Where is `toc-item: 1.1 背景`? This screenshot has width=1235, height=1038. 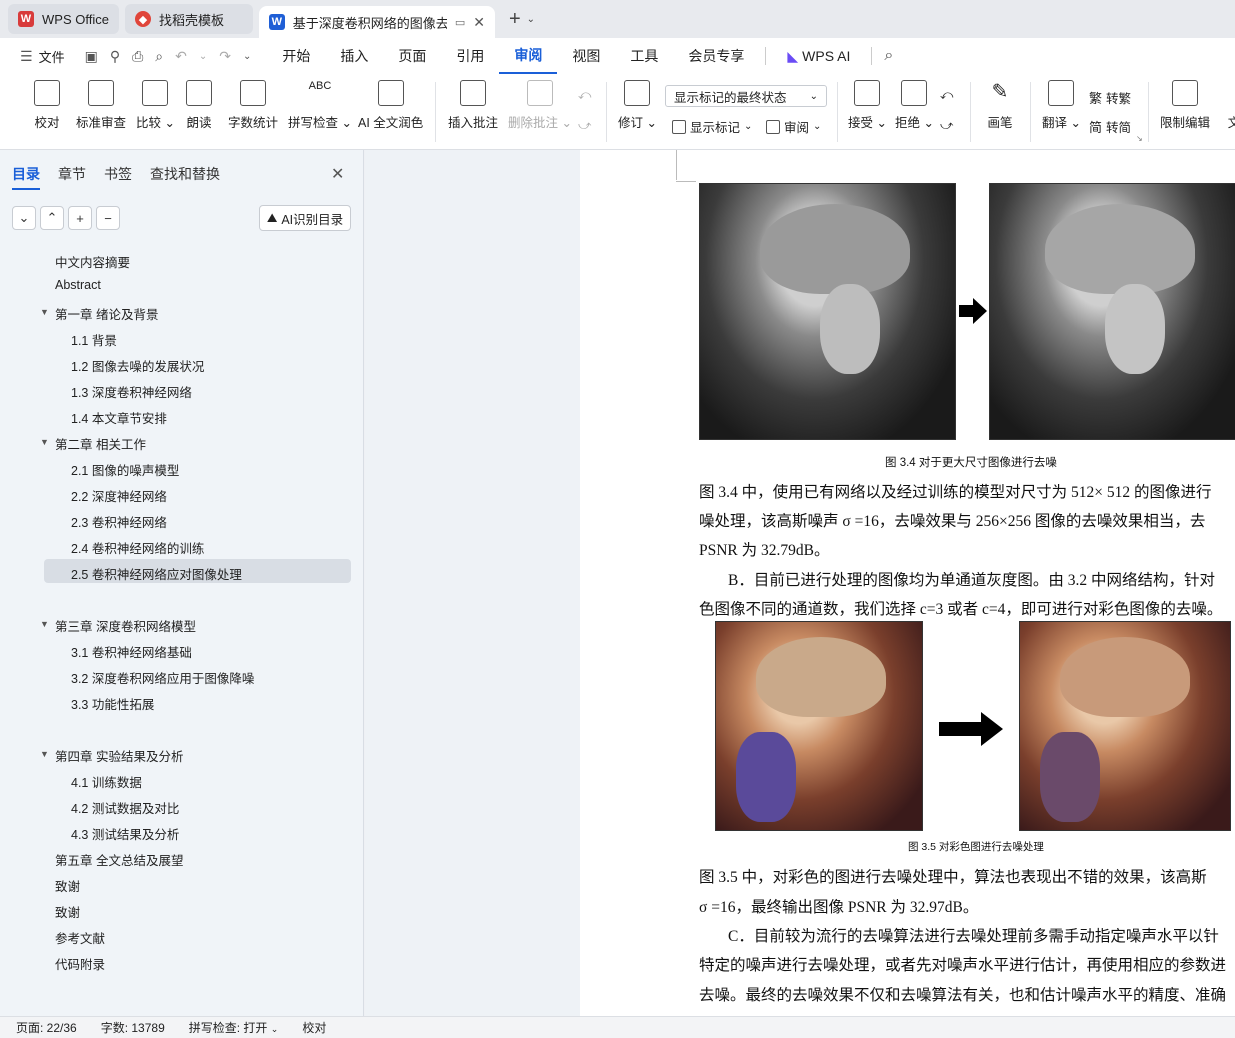
toc-item: 1.1 背景 is located at coordinates (94, 339).